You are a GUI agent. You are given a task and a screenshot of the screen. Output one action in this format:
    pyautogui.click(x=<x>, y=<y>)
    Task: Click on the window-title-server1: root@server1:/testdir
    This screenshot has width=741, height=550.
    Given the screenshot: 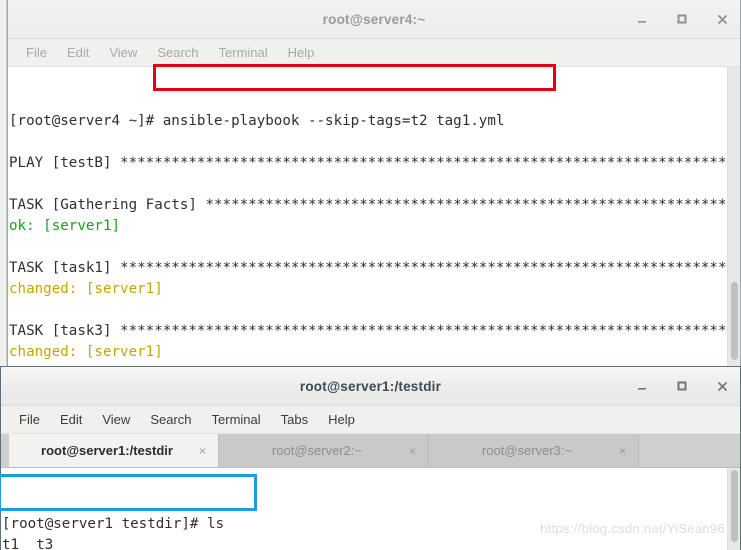 What is the action you would take?
    pyautogui.click(x=370, y=386)
    